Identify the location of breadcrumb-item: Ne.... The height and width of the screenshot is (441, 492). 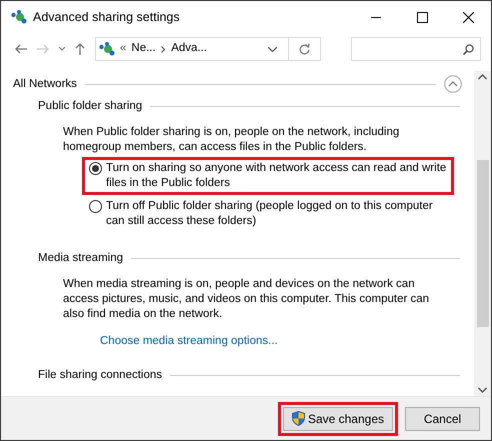
(143, 49).